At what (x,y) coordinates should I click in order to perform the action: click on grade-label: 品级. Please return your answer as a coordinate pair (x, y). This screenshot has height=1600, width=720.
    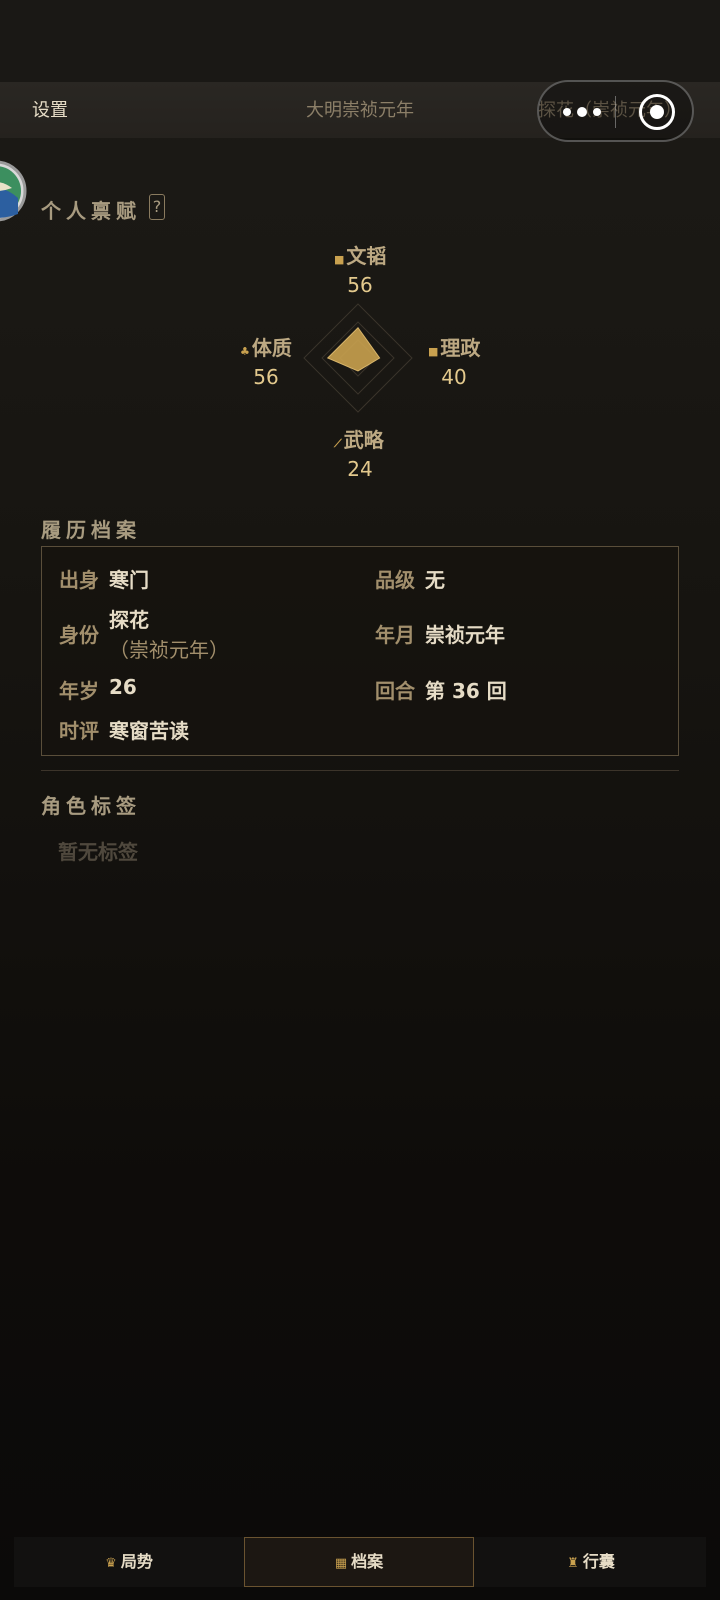
    Looking at the image, I should click on (395, 580).